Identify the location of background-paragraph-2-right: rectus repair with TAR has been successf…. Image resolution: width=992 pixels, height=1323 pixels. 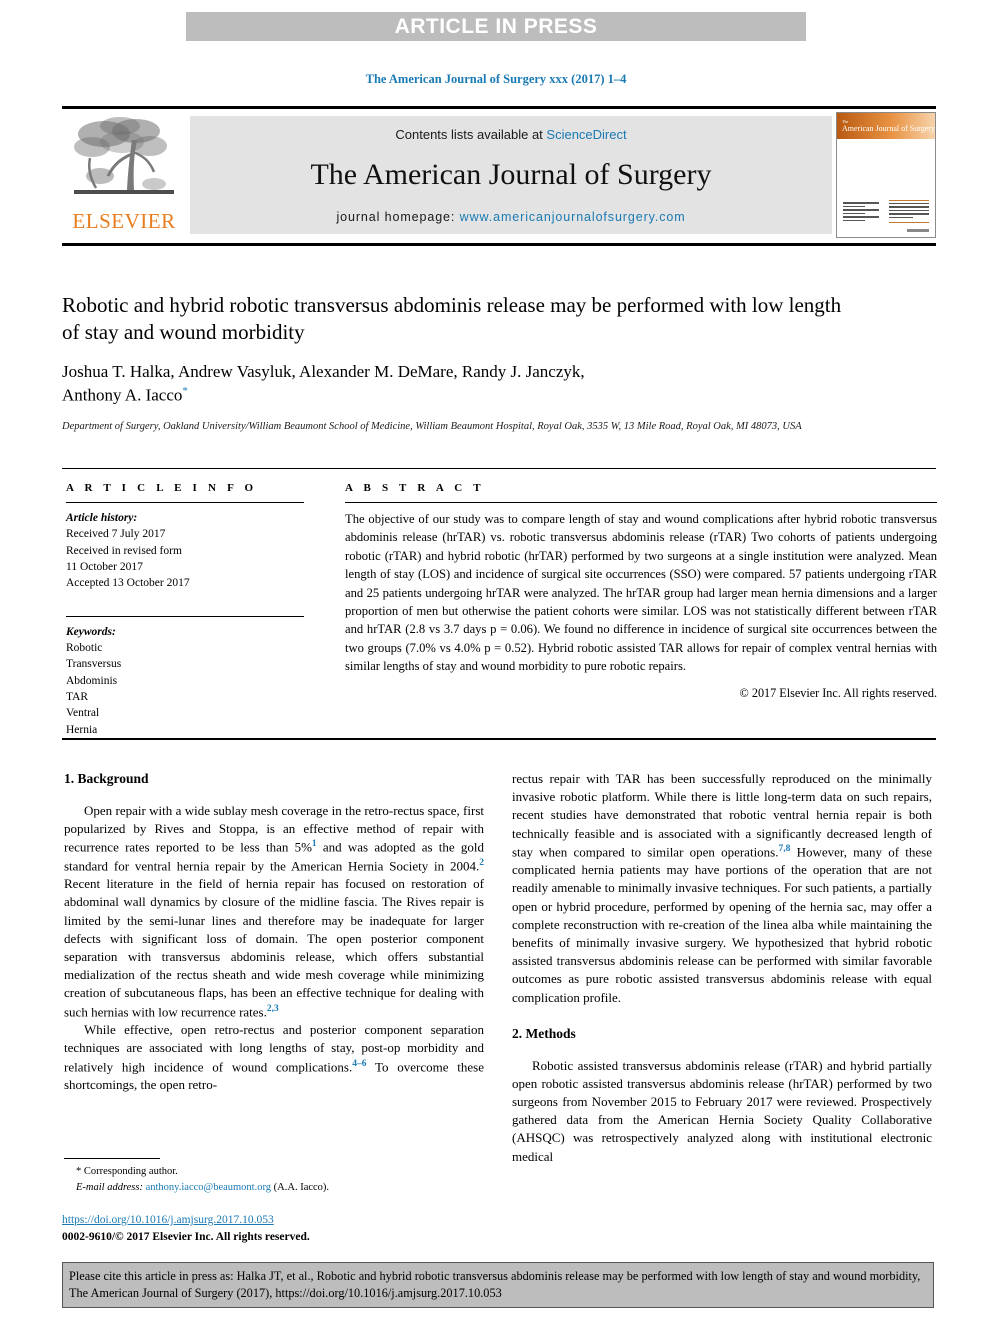
(722, 888).